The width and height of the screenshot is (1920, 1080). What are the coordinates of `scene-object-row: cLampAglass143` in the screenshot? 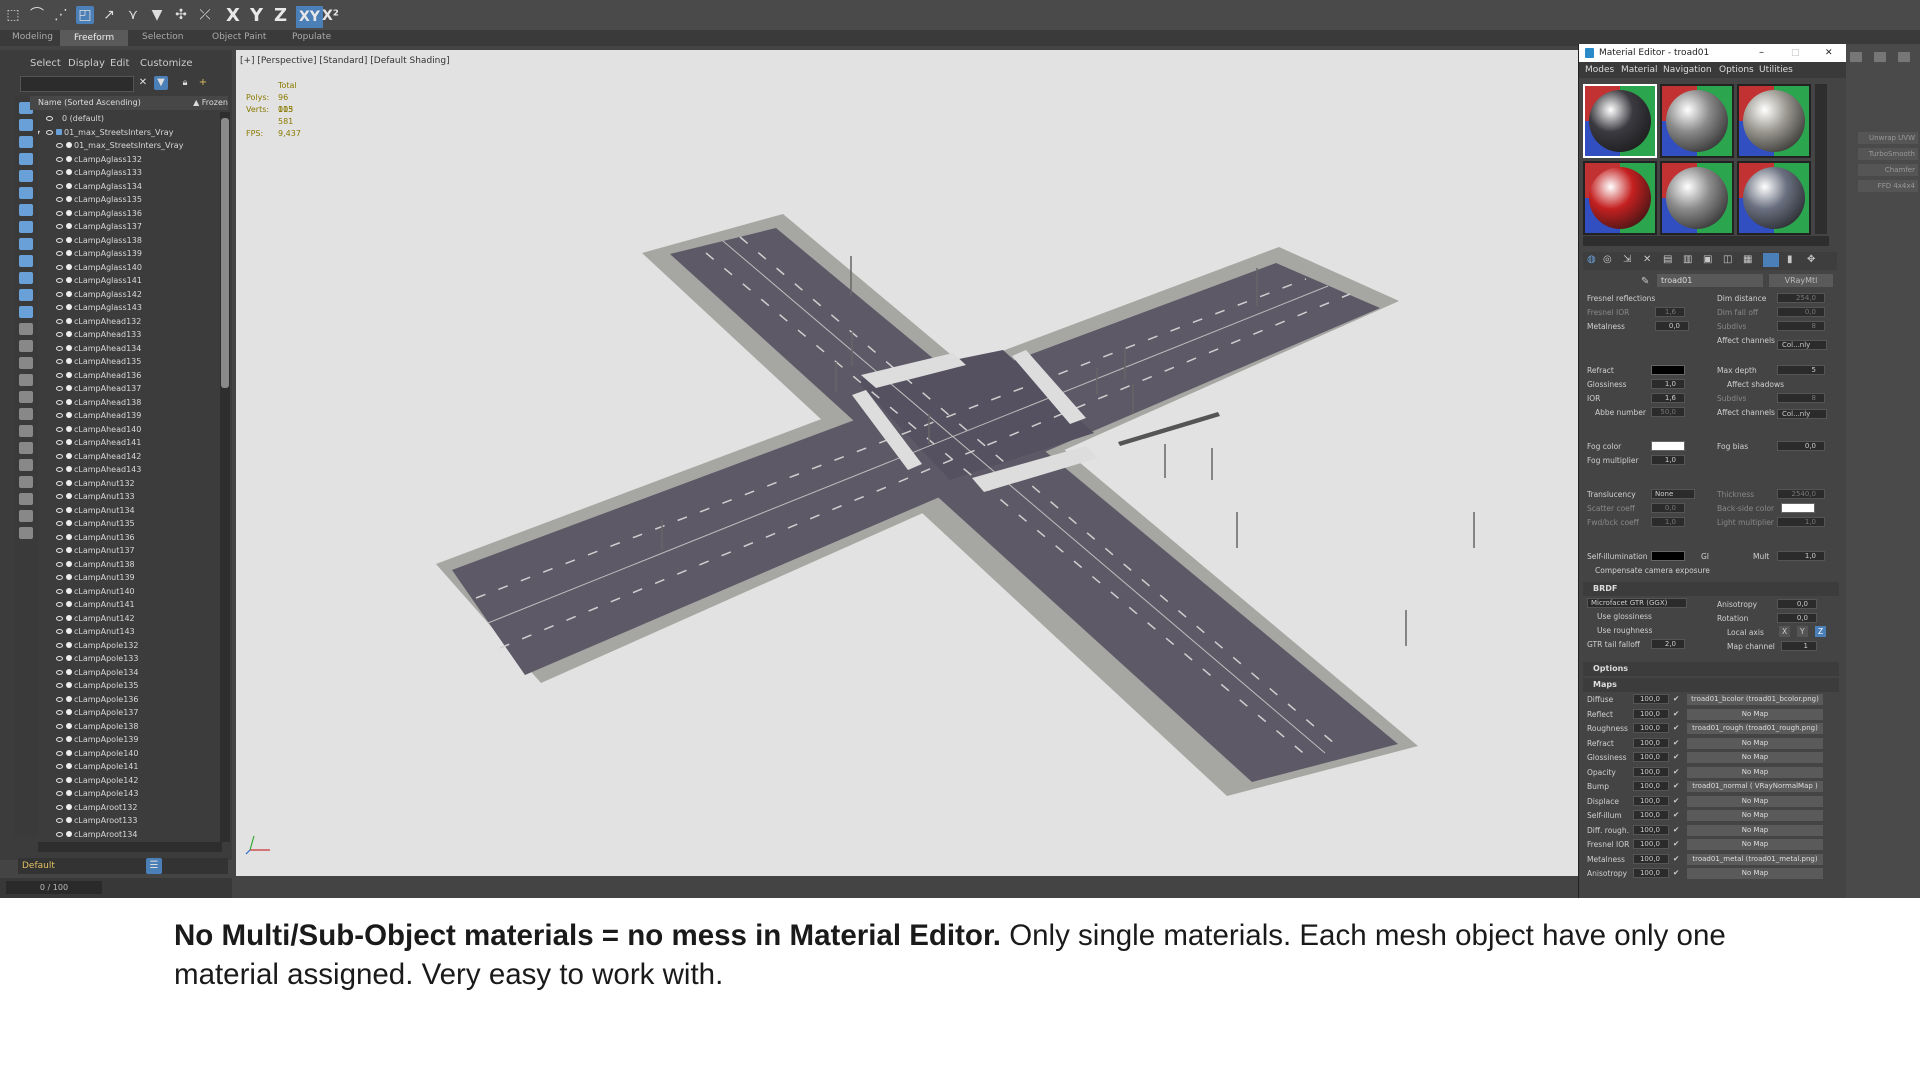 It's located at (131, 308).